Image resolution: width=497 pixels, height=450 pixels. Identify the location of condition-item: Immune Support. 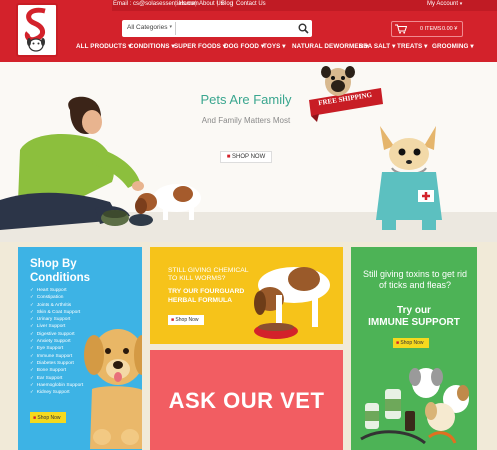
(56, 356).